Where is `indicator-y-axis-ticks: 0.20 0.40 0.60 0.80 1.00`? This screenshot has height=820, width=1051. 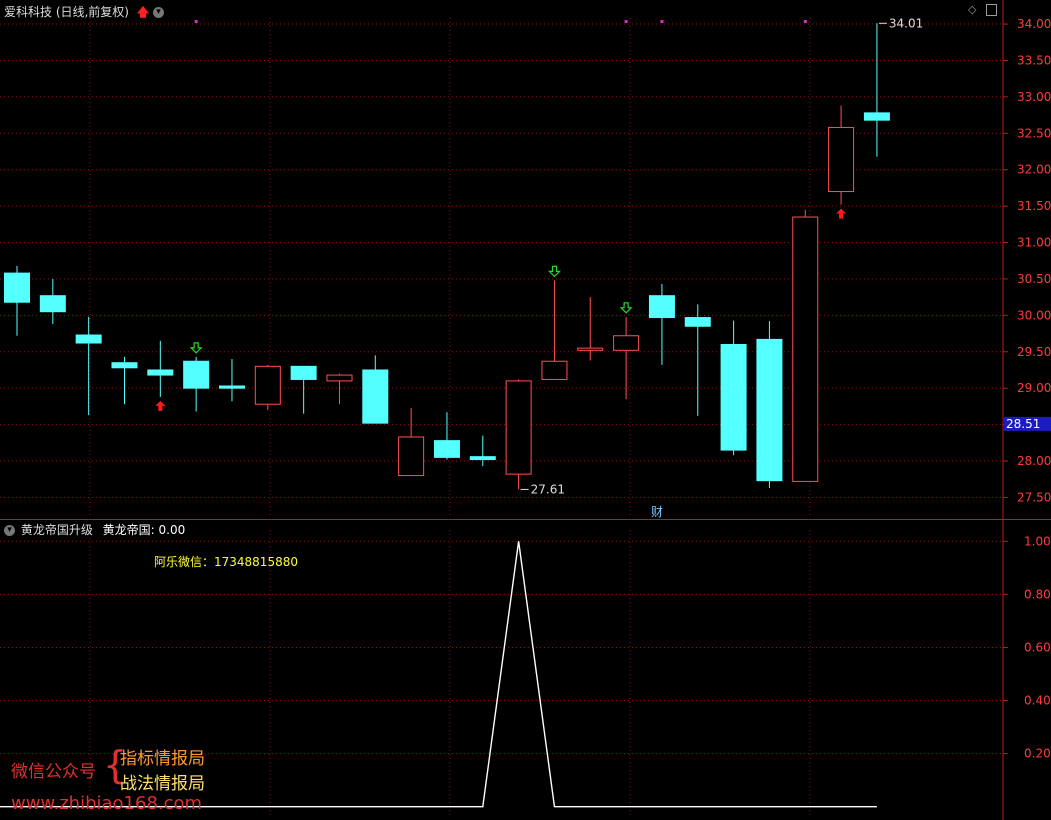
indicator-y-axis-ticks: 0.20 0.40 0.60 0.80 1.00 is located at coordinates (1027, 647).